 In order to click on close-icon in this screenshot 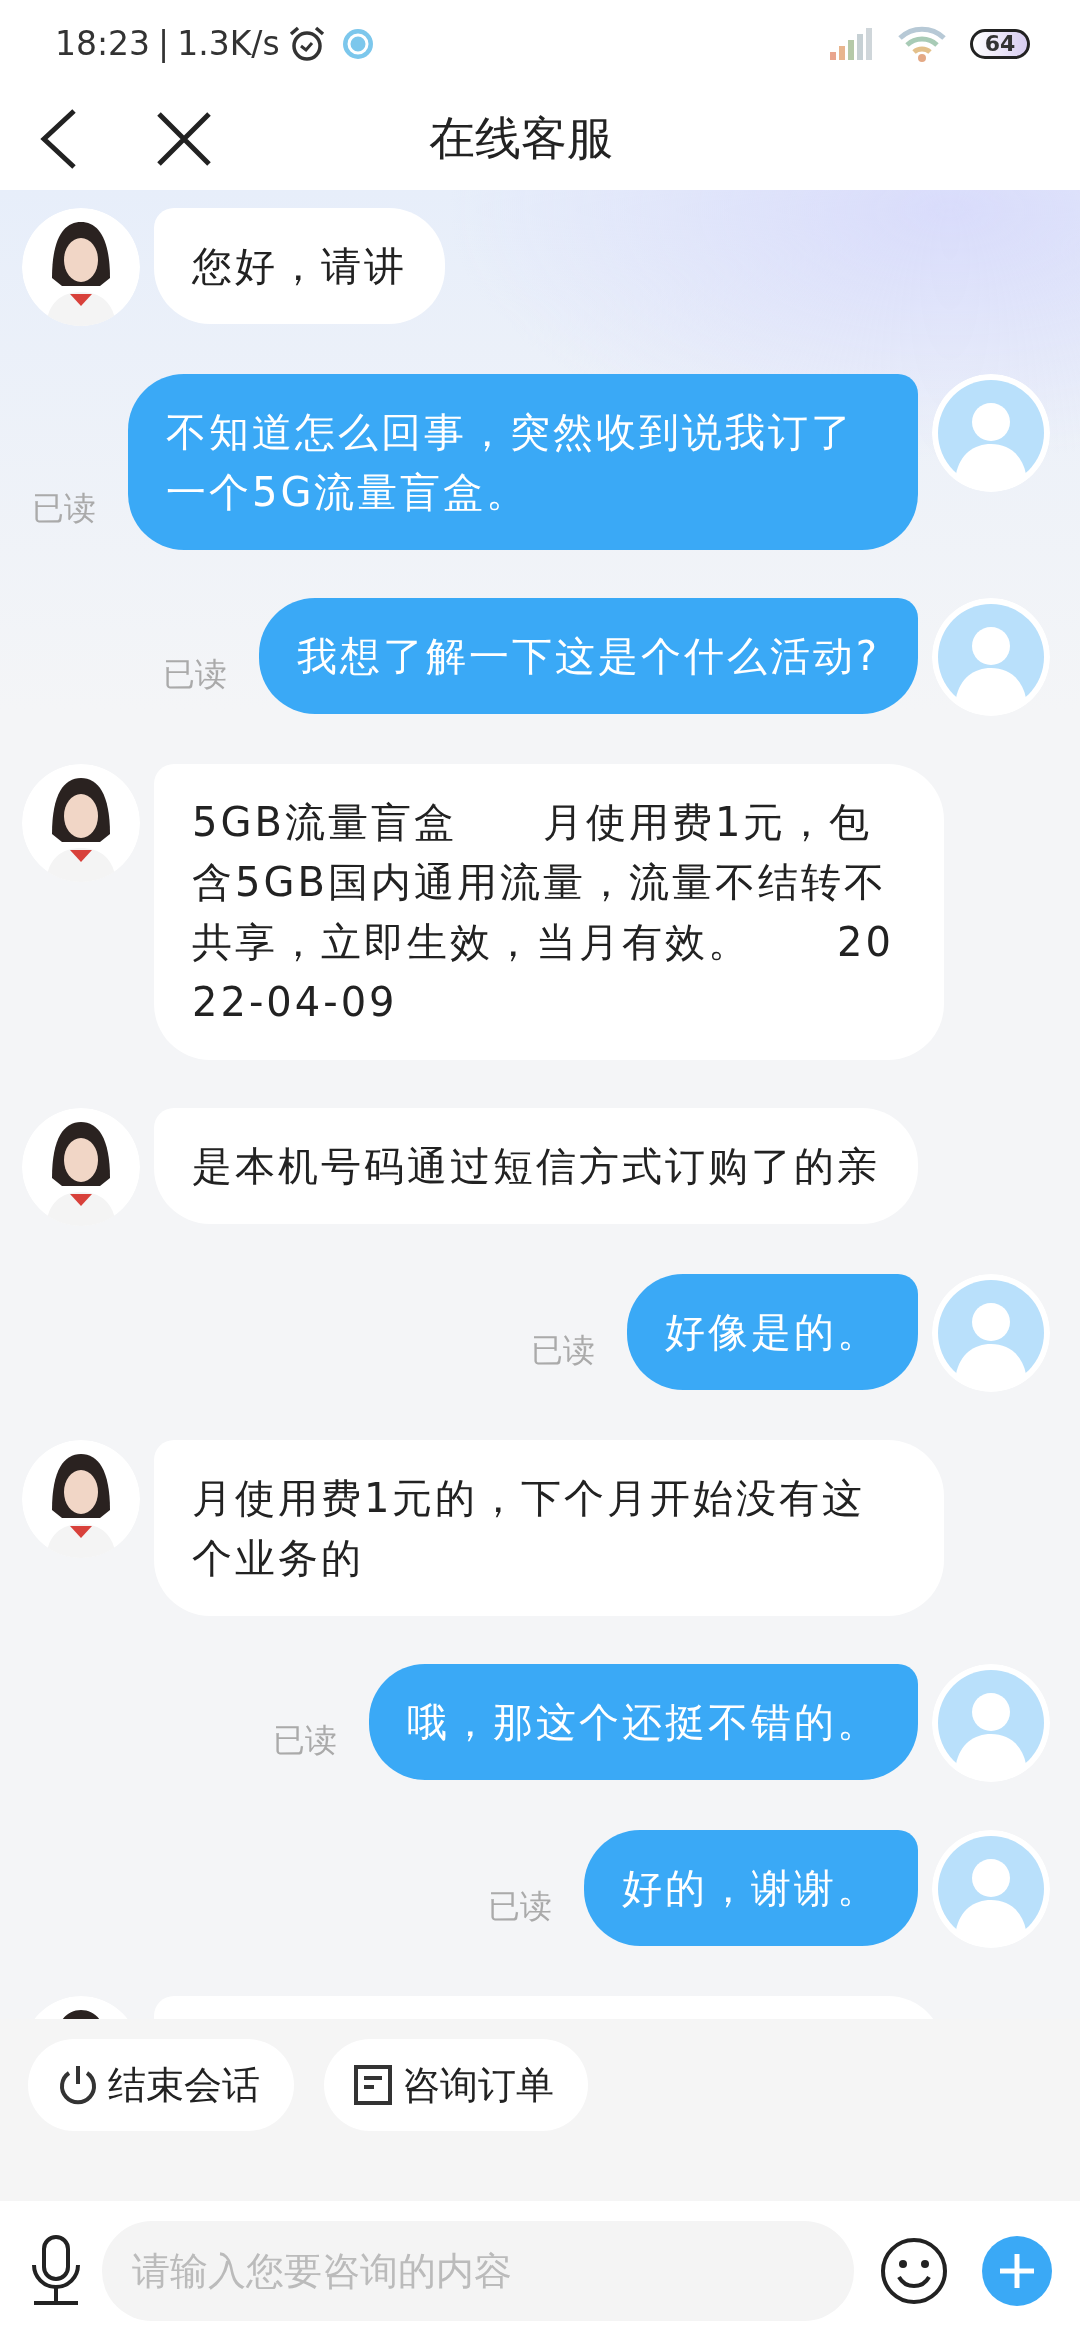, I will do `click(184, 138)`.